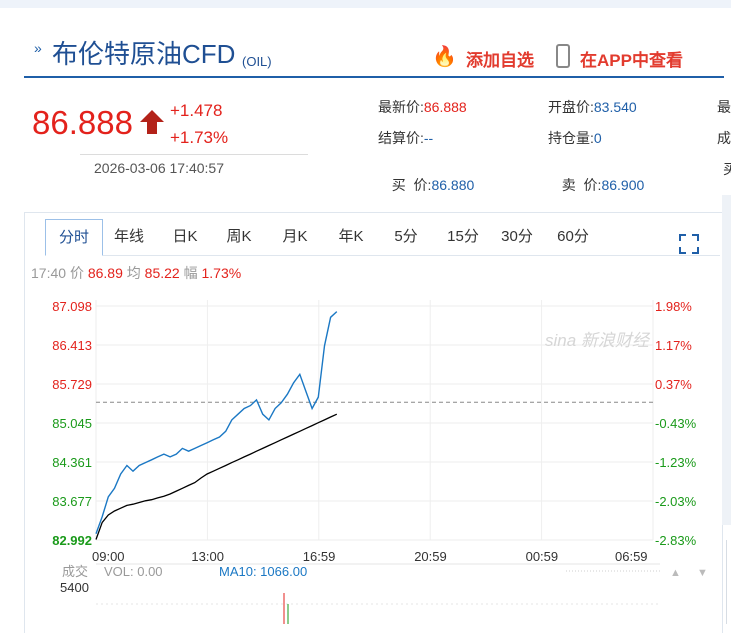 This screenshot has width=731, height=633. I want to click on y-tick-left: 82.992, so click(72, 540).